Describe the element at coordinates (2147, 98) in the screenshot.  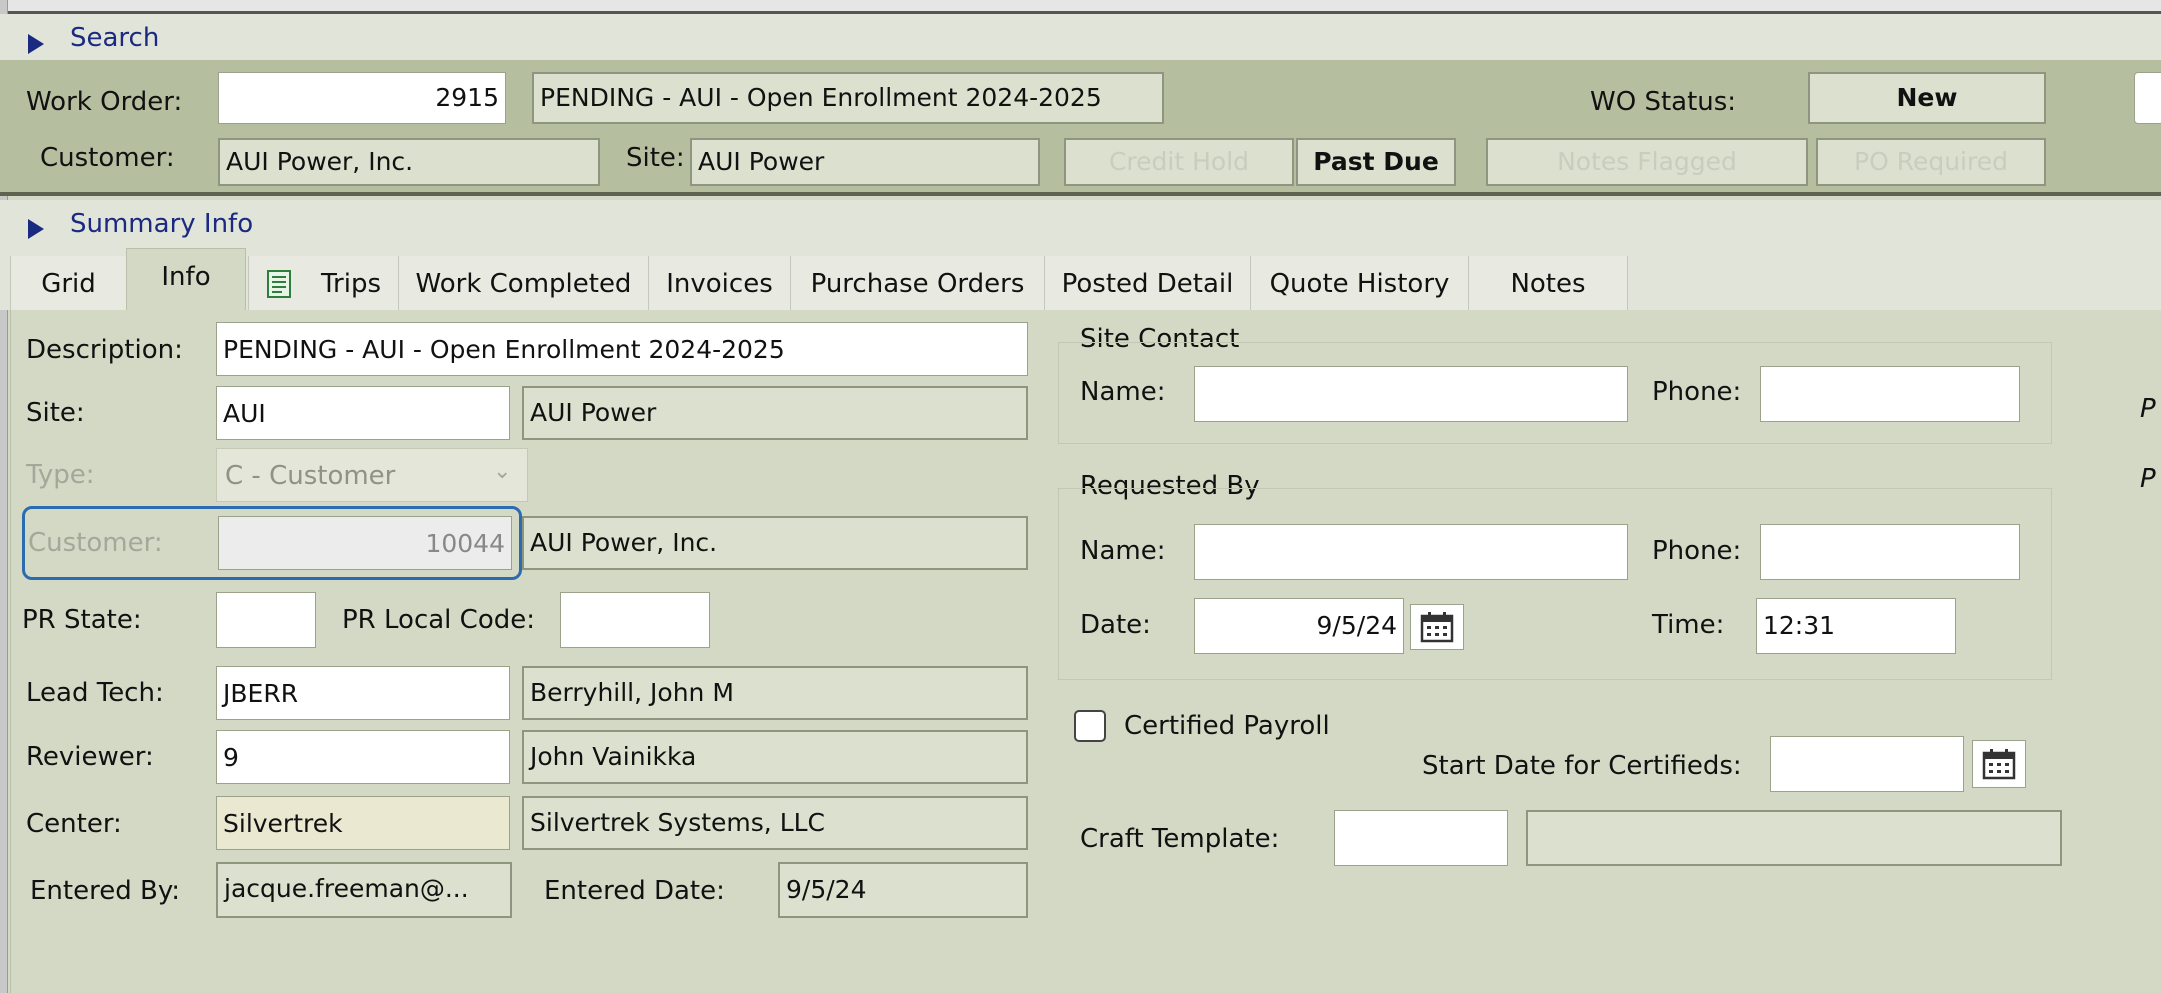
I see `header-right-input` at that location.